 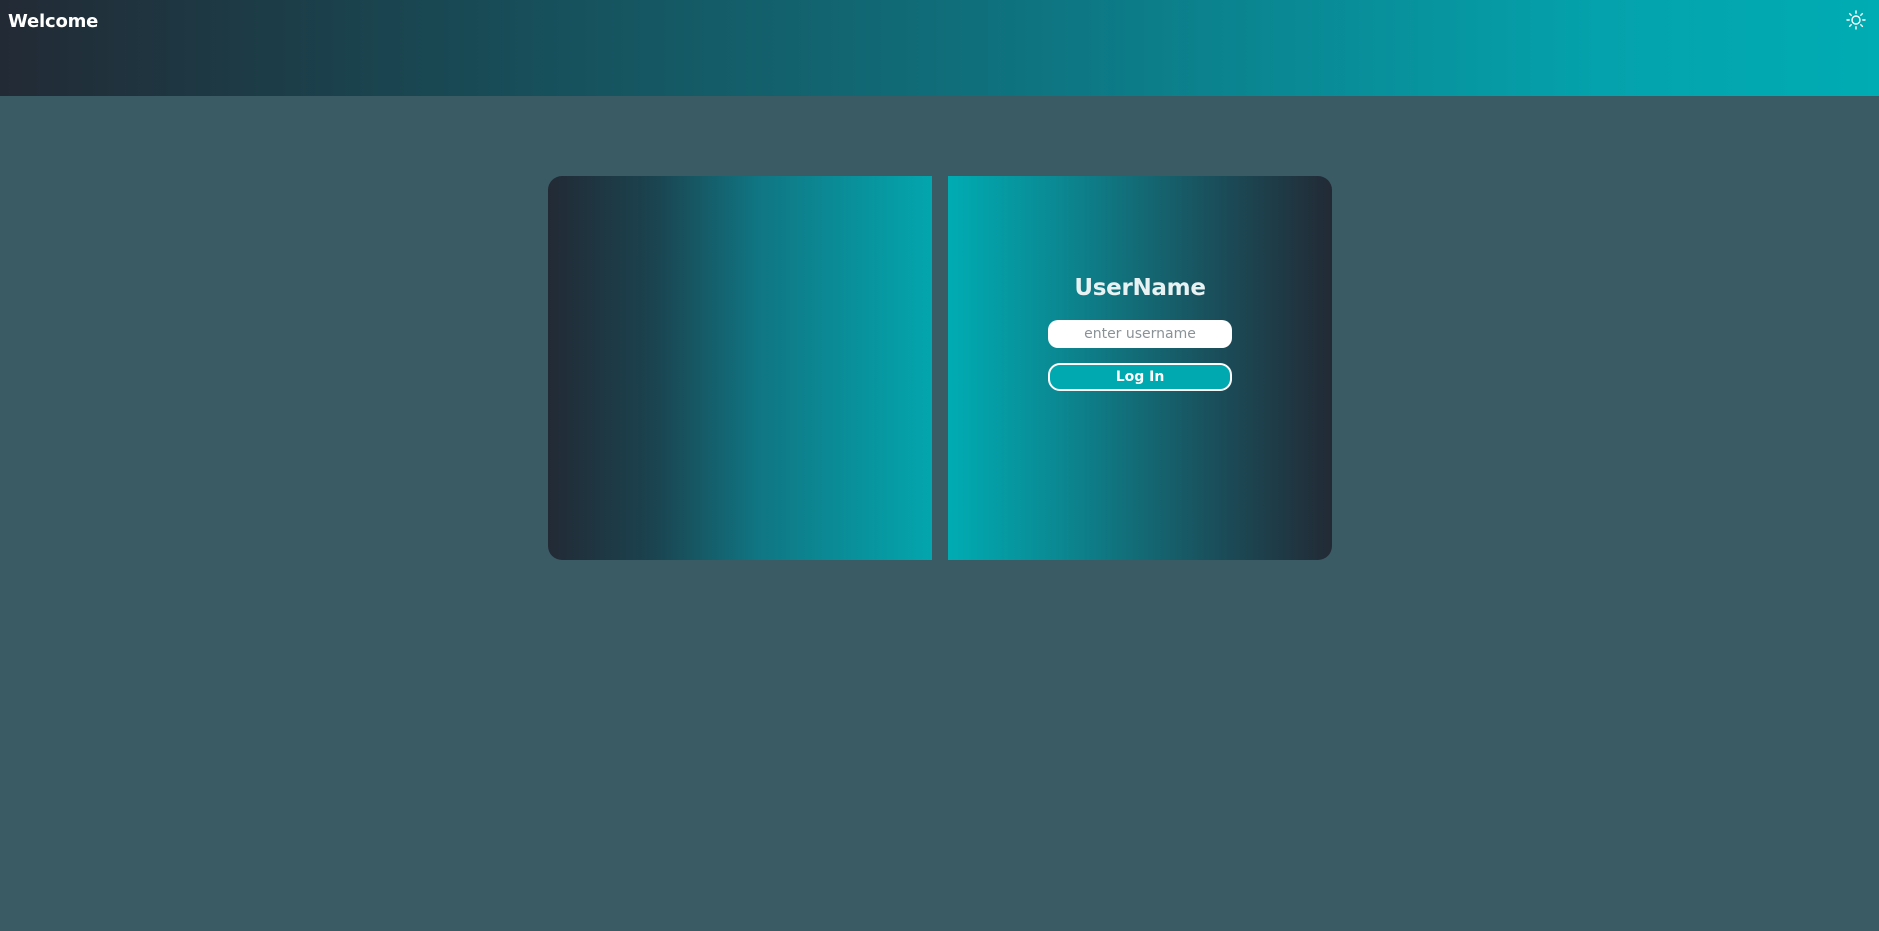 I want to click on card-divider, so click(x=940, y=368).